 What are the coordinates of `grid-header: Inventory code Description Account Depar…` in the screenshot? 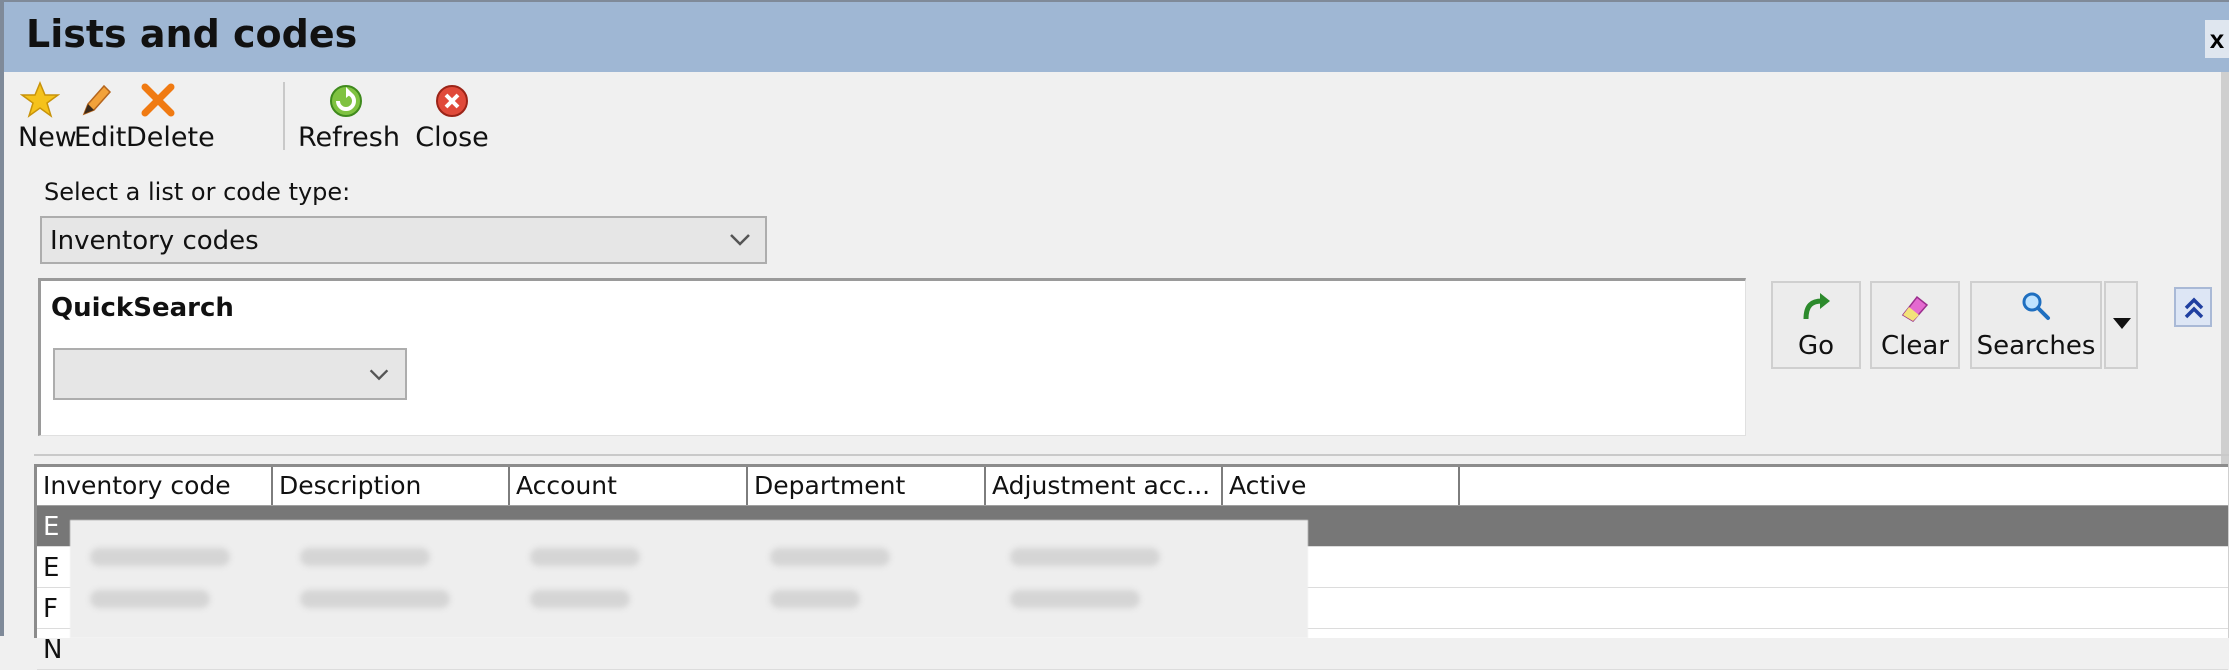 It's located at (1132, 486).